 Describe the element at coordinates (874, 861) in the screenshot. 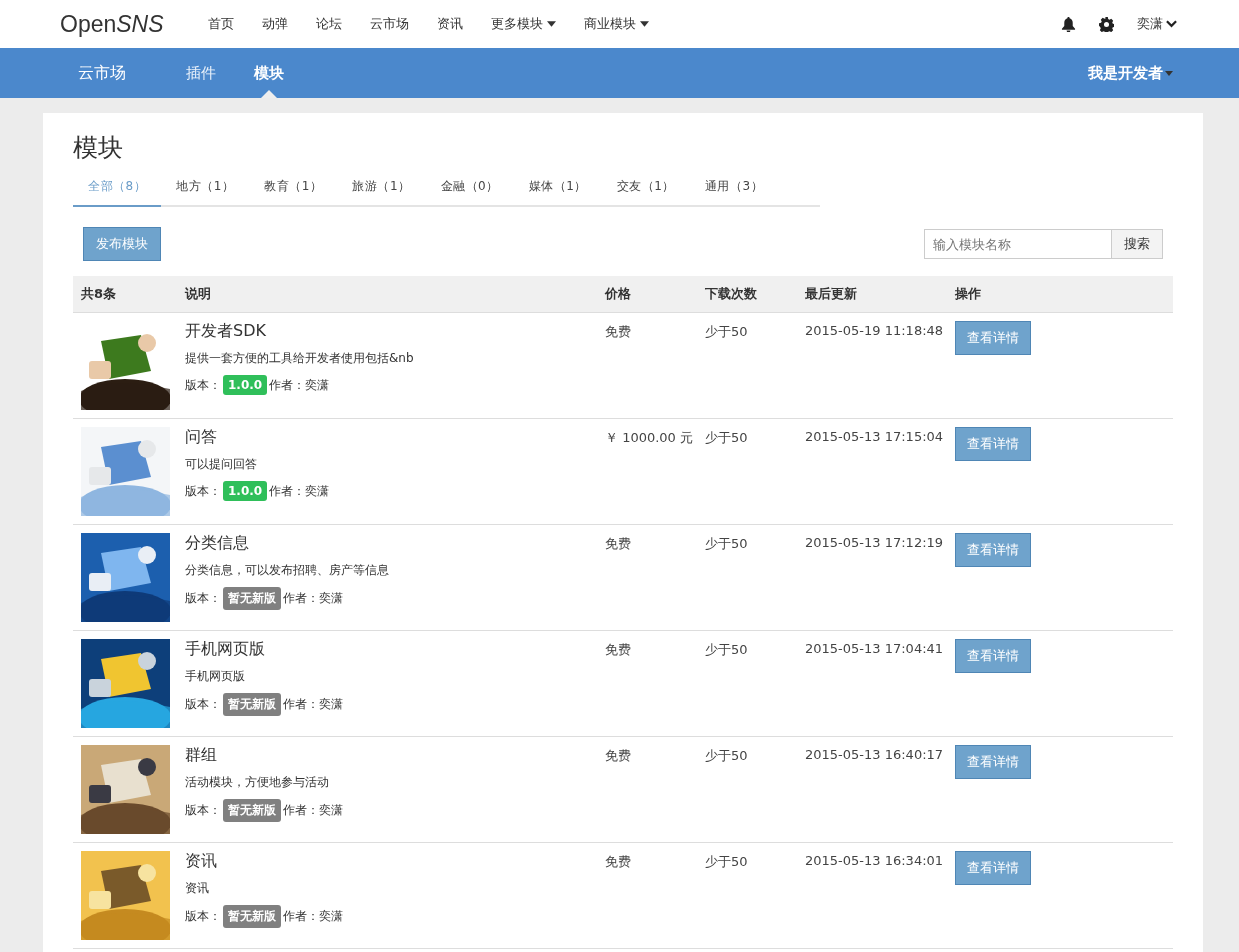

I see `updated-cell-text: 2015-05-13 16:34:01` at that location.